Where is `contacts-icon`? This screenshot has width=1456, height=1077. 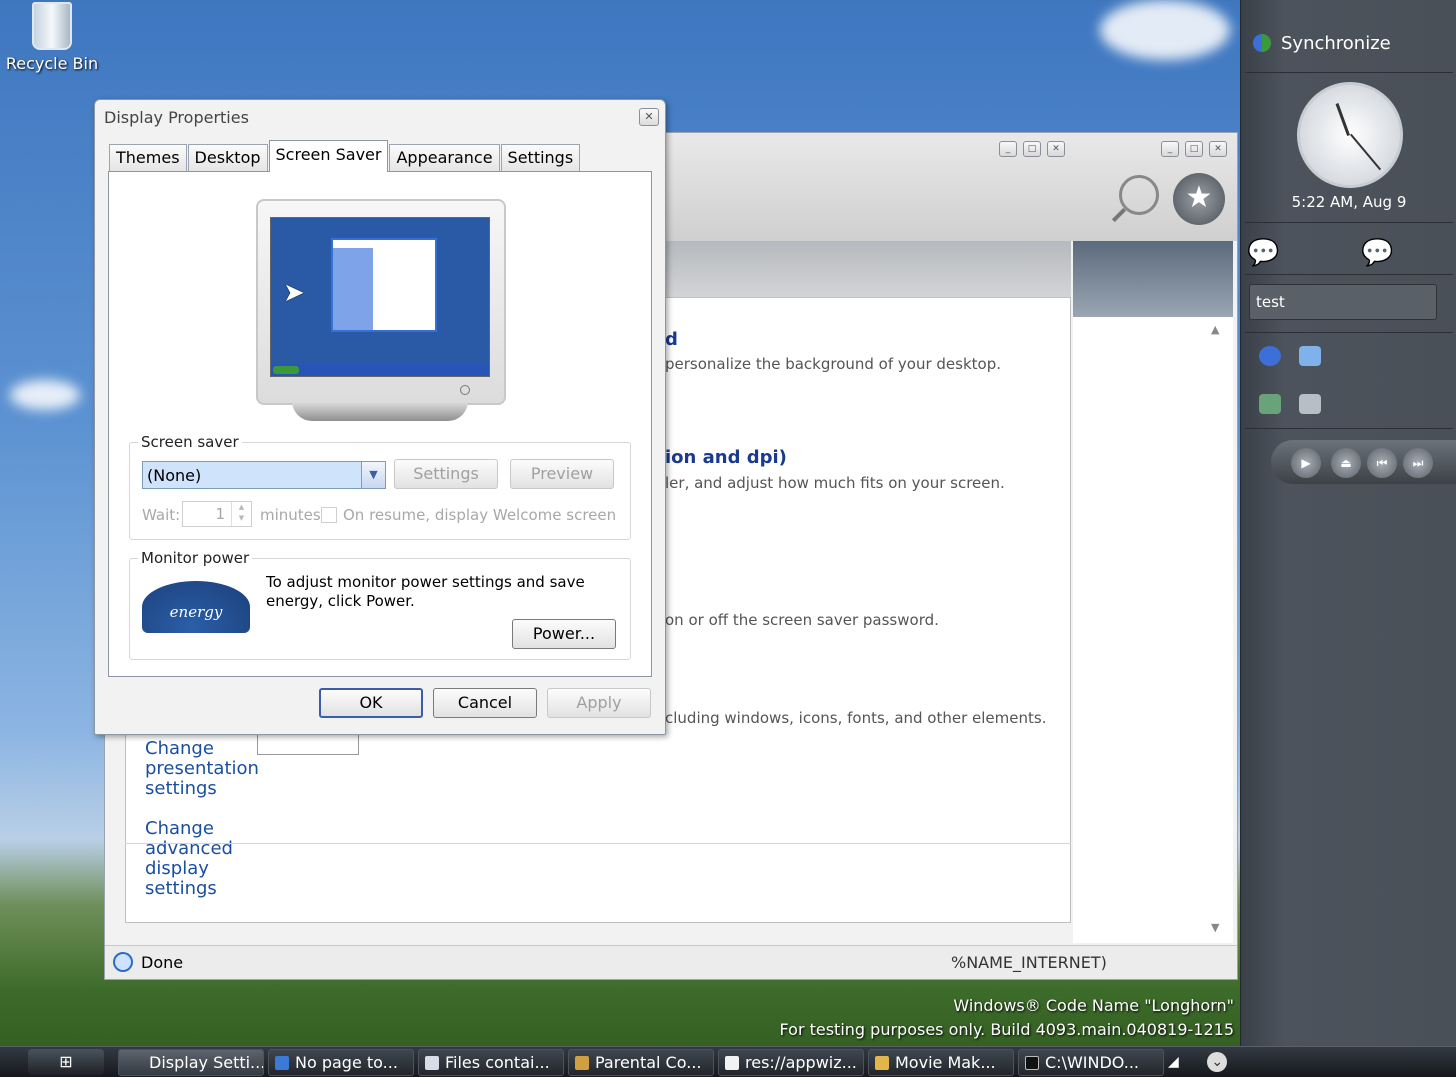 contacts-icon is located at coordinates (1270, 404).